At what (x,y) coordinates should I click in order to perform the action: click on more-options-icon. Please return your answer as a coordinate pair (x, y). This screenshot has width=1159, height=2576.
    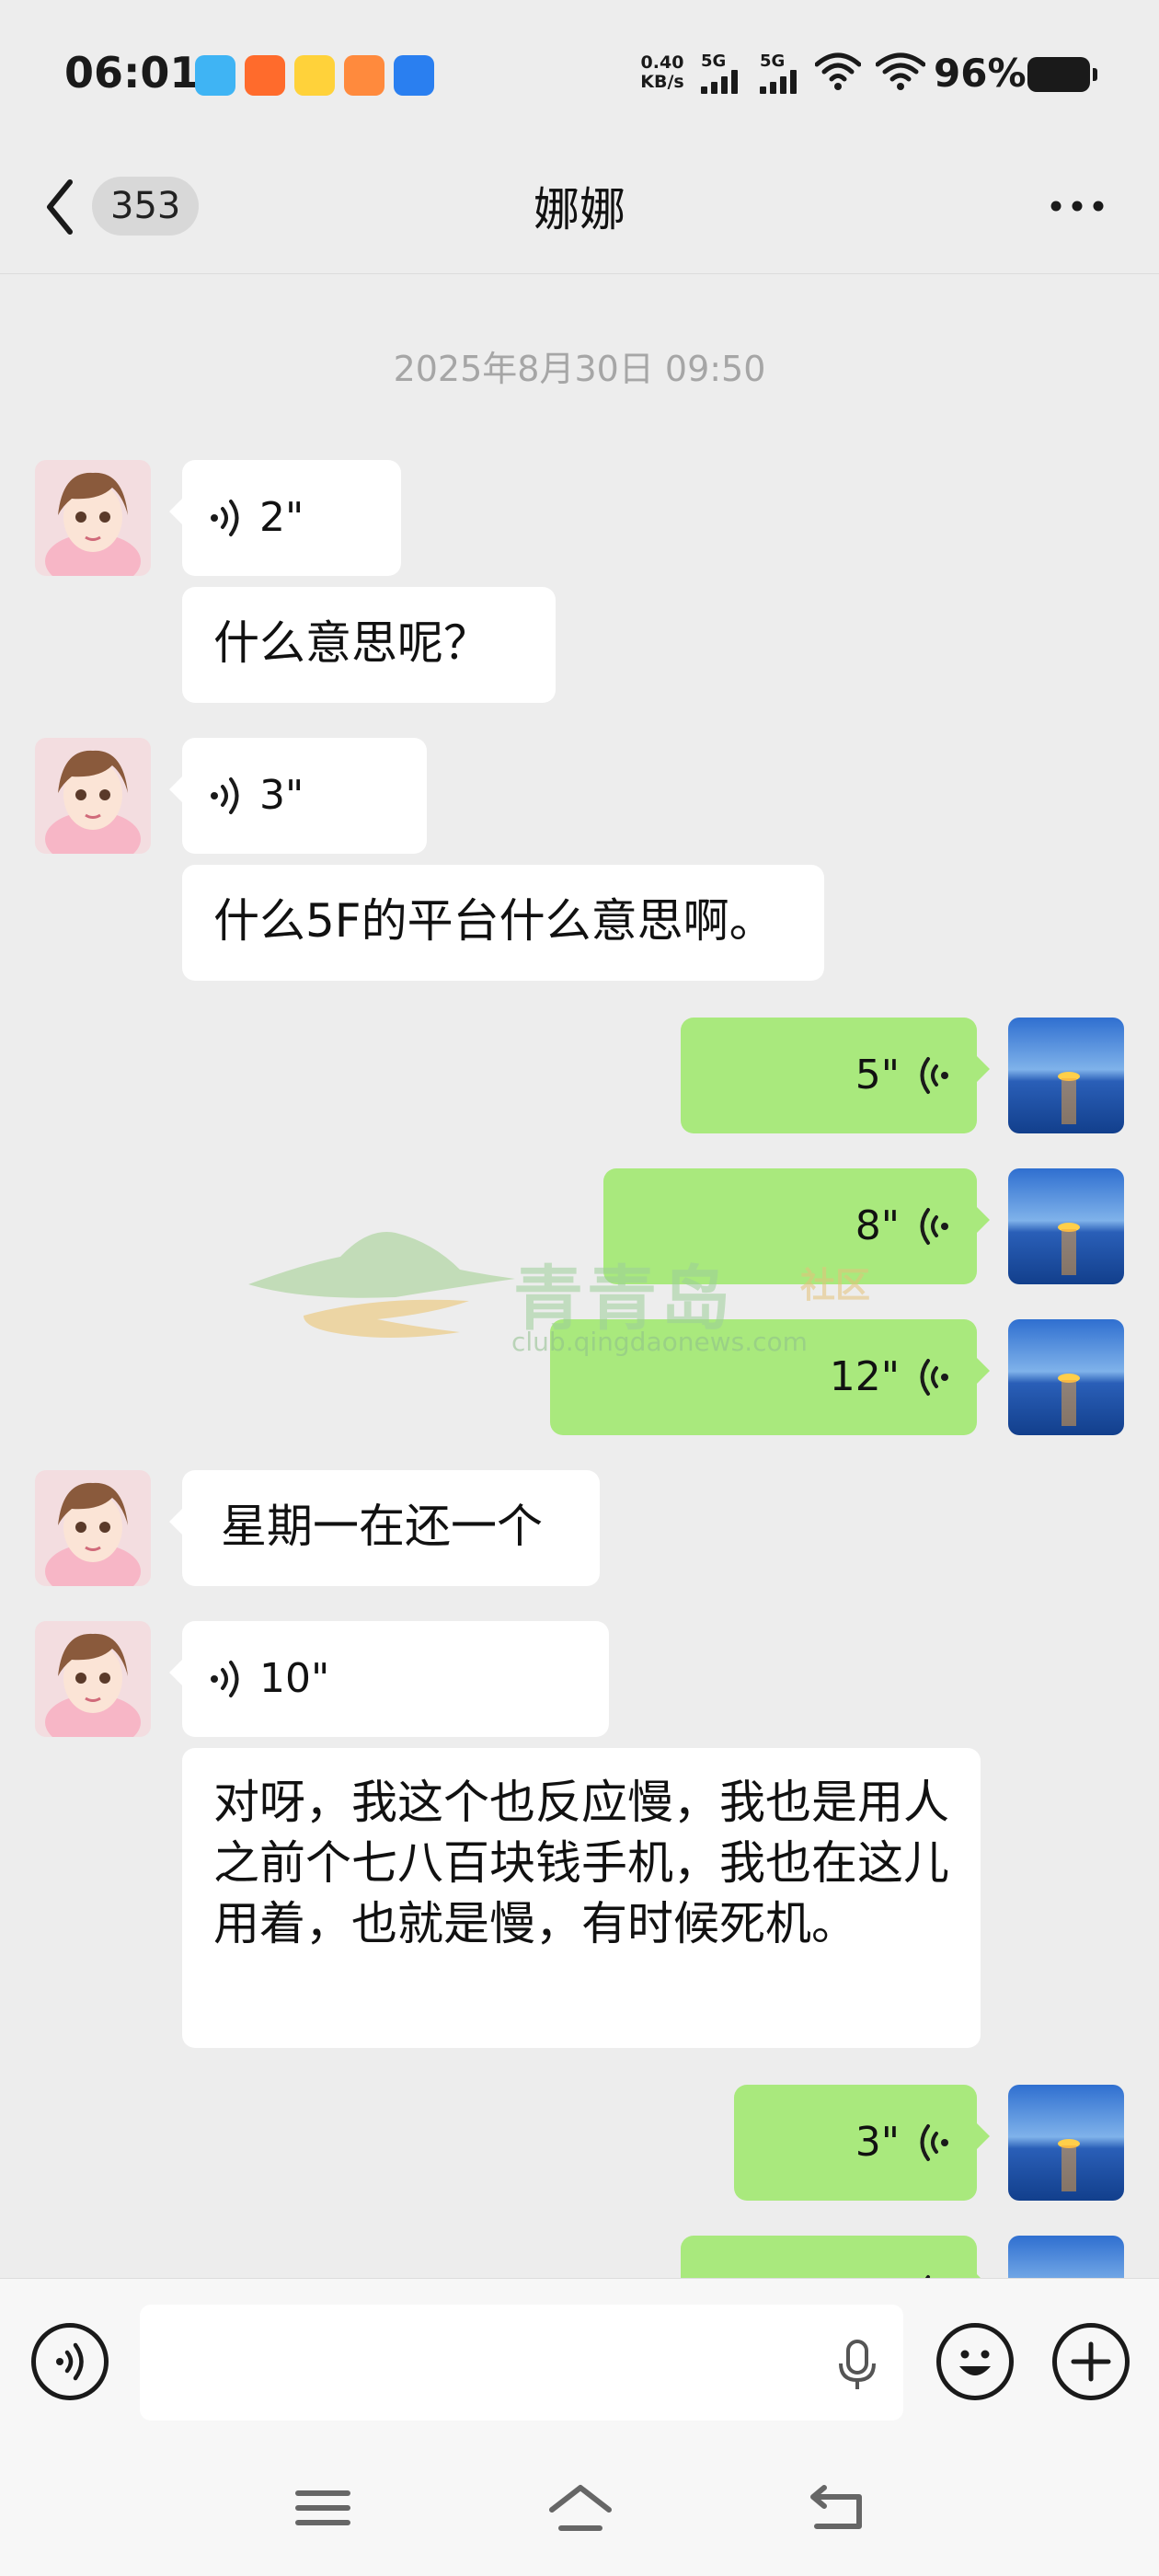
    Looking at the image, I should click on (1077, 206).